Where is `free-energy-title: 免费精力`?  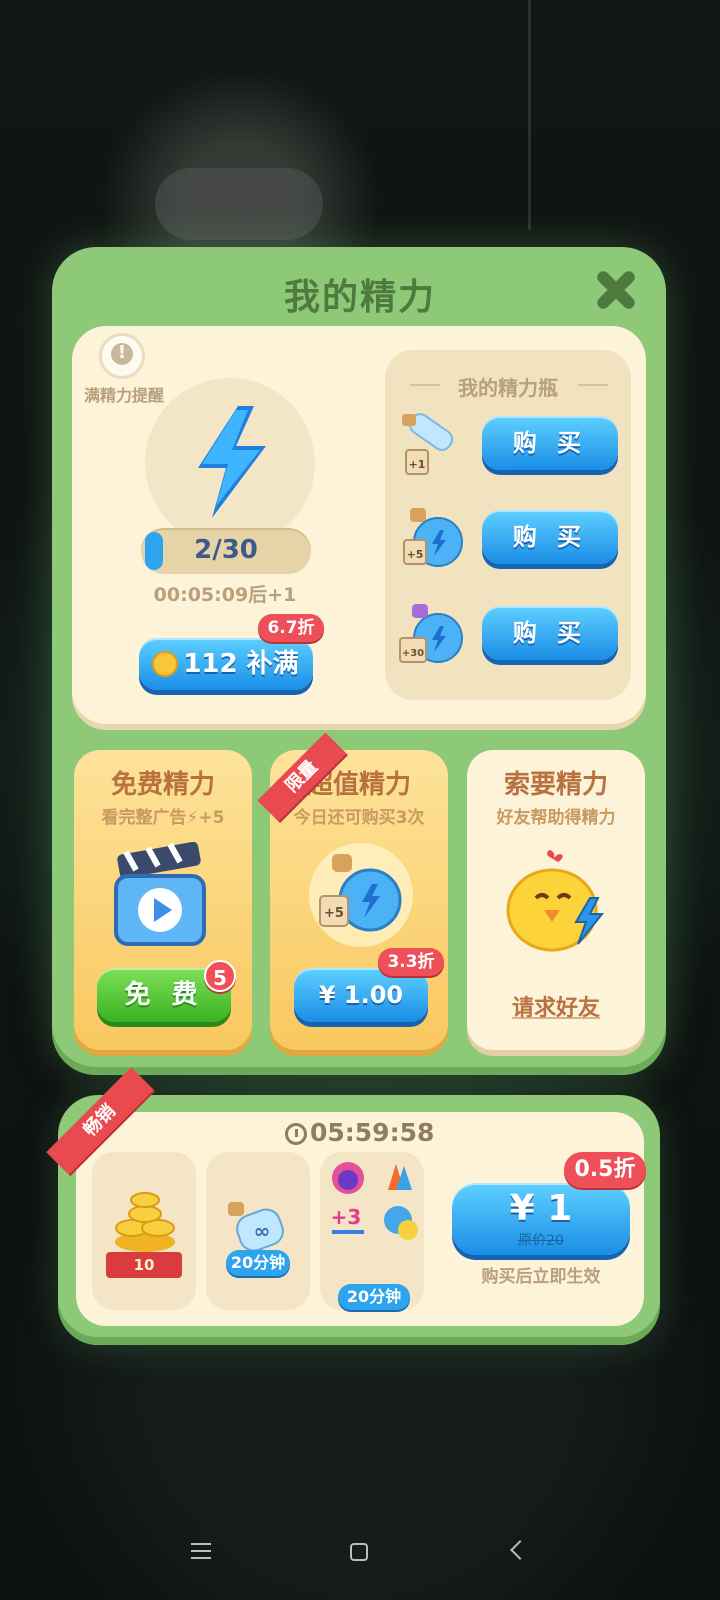 free-energy-title: 免费精力 is located at coordinates (162, 785).